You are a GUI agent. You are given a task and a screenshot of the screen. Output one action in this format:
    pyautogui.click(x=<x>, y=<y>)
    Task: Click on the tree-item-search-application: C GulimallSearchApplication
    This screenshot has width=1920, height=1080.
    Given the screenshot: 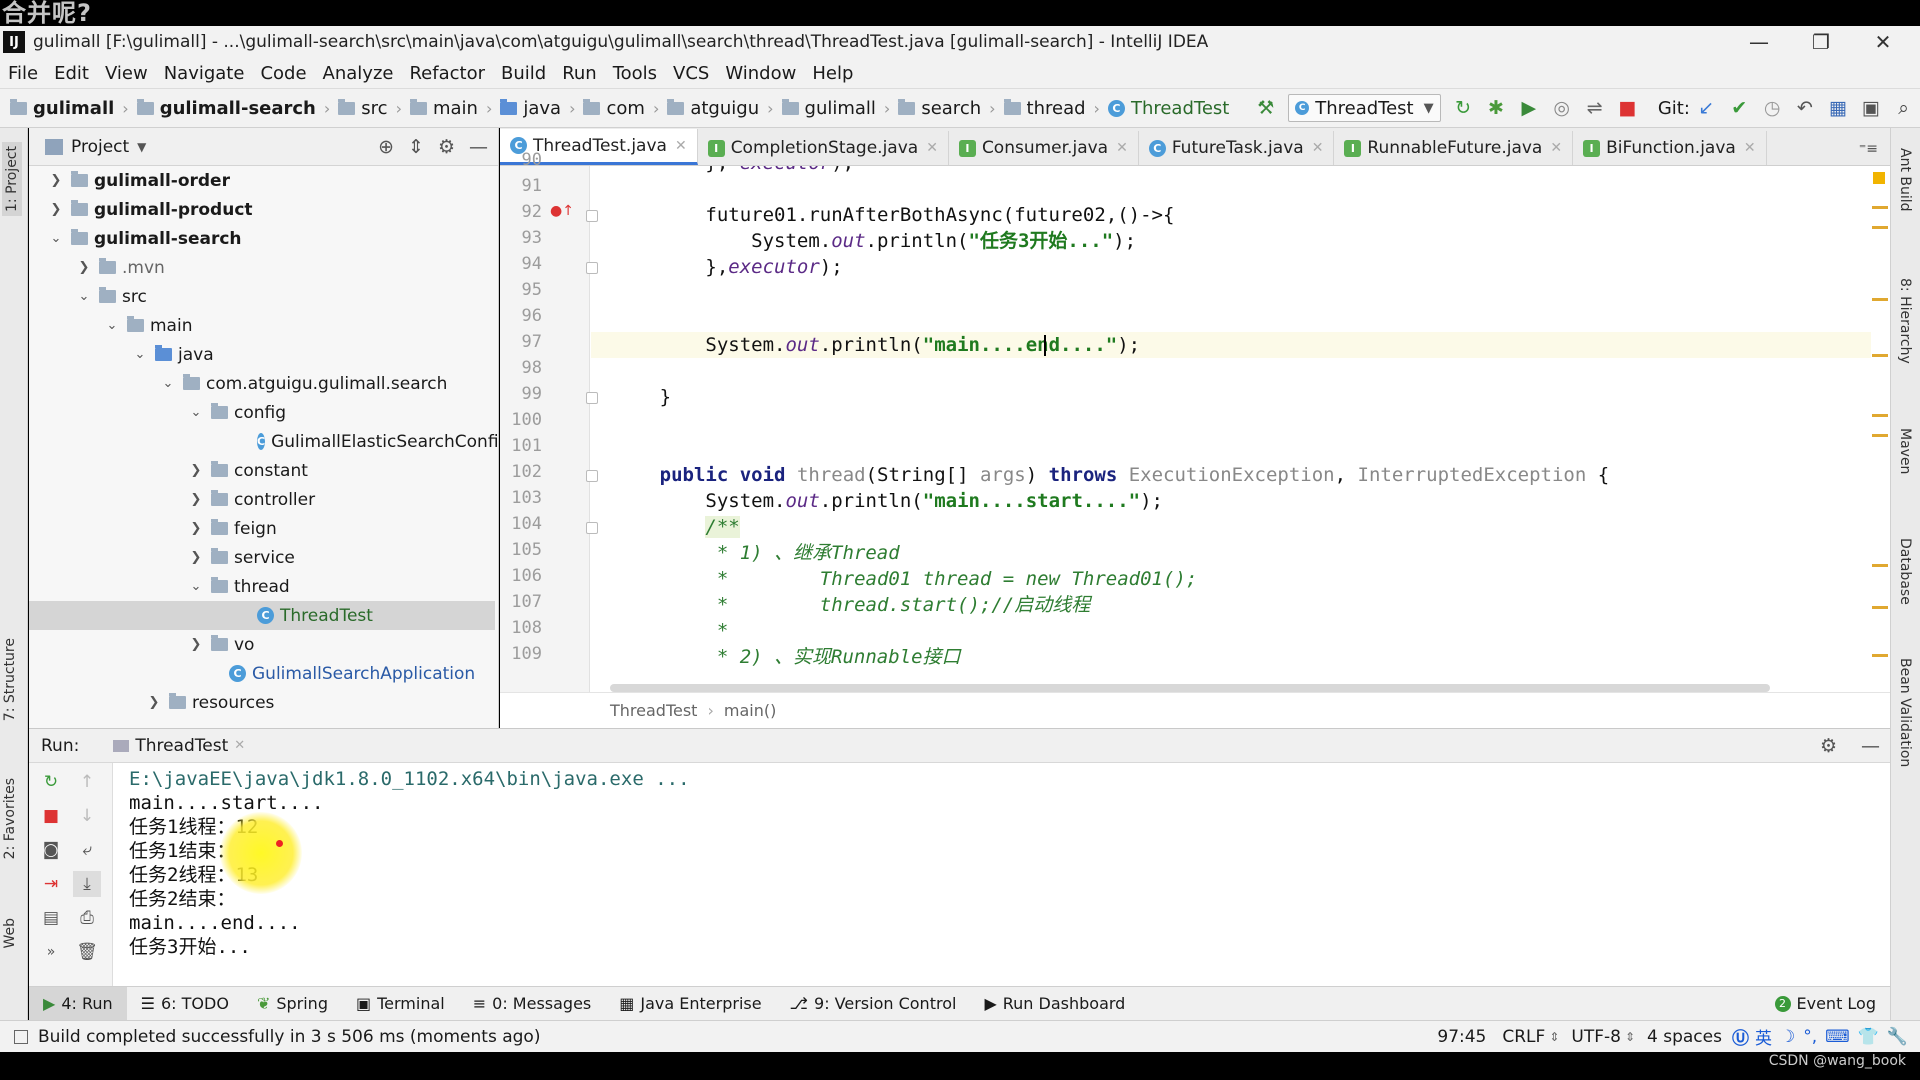 What is the action you would take?
    pyautogui.click(x=262, y=673)
    